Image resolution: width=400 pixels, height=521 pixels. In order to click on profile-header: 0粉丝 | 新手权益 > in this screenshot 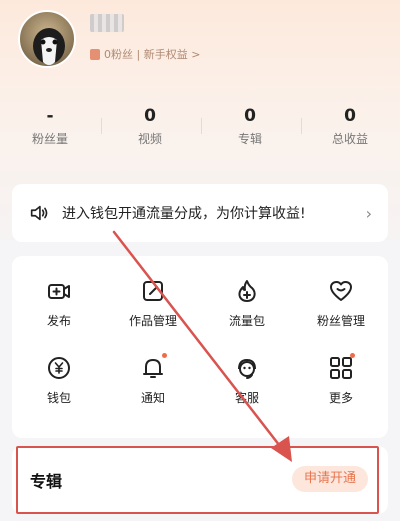, I will do `click(203, 40)`.